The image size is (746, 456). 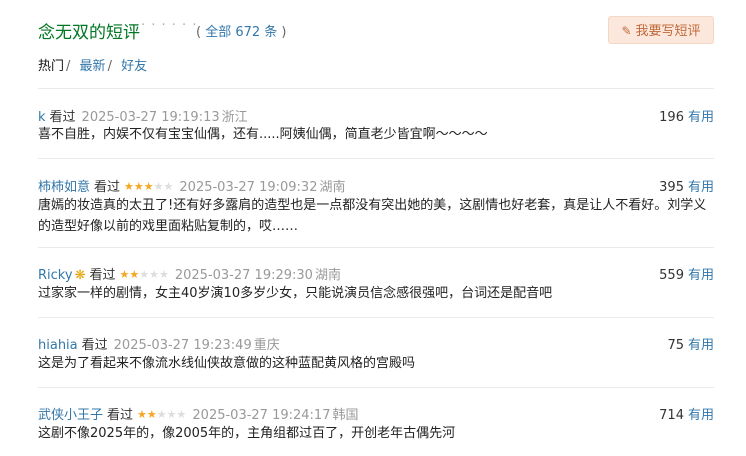 What do you see at coordinates (55, 275) in the screenshot?
I see `review-user-link: Ricky` at bounding box center [55, 275].